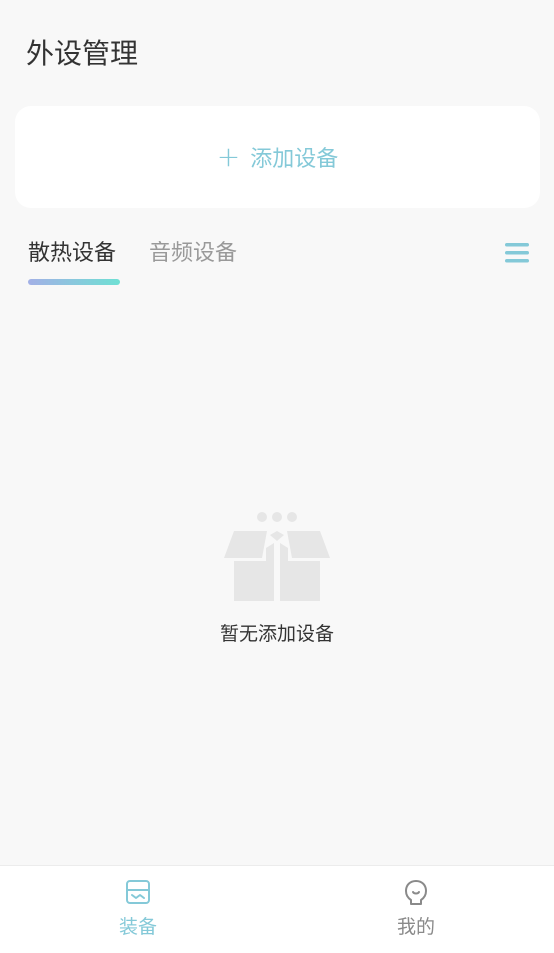 The height and width of the screenshot is (953, 554). I want to click on menu-button, so click(517, 253).